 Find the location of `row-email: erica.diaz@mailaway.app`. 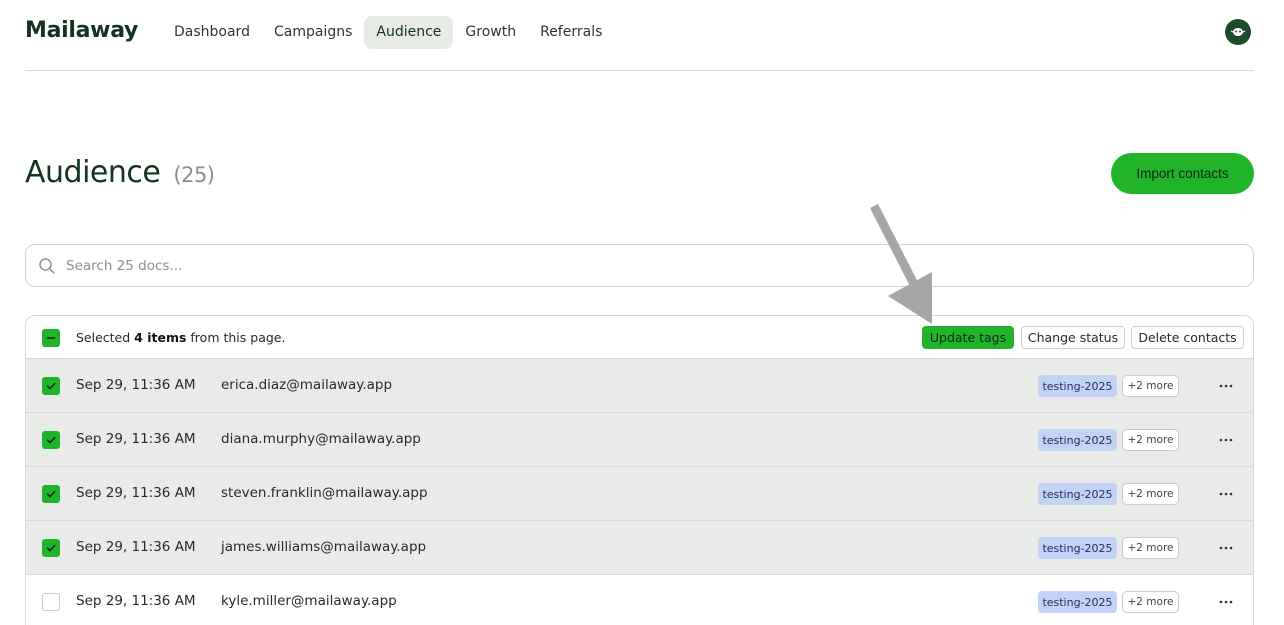

row-email: erica.diaz@mailaway.app is located at coordinates (306, 385).